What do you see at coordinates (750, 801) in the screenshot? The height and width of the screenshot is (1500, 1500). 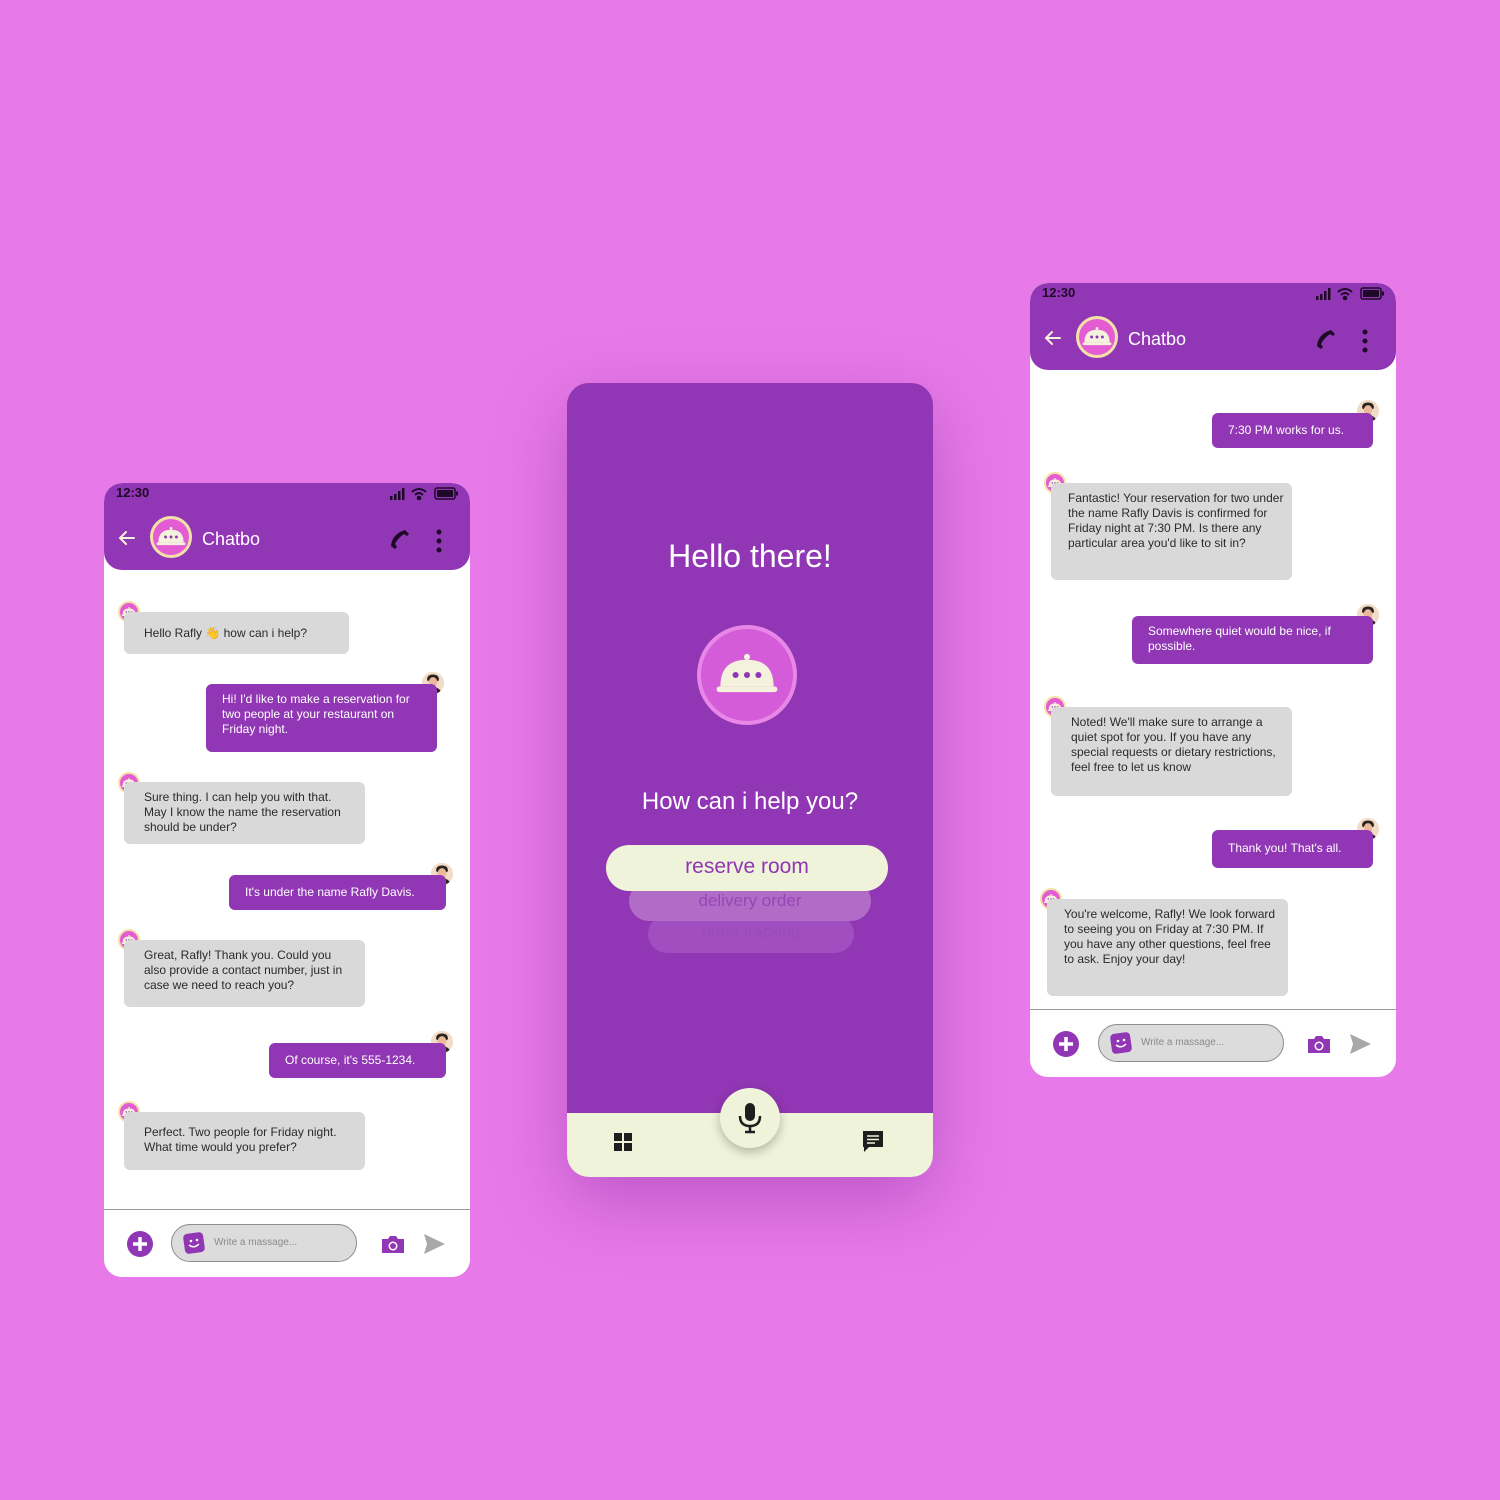 I see `help-question: How can i help you?` at bounding box center [750, 801].